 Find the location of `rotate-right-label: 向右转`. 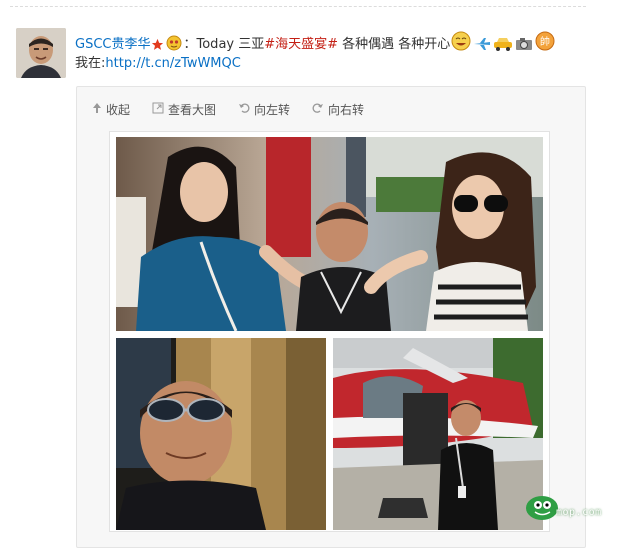

rotate-right-label: 向右转 is located at coordinates (346, 109).